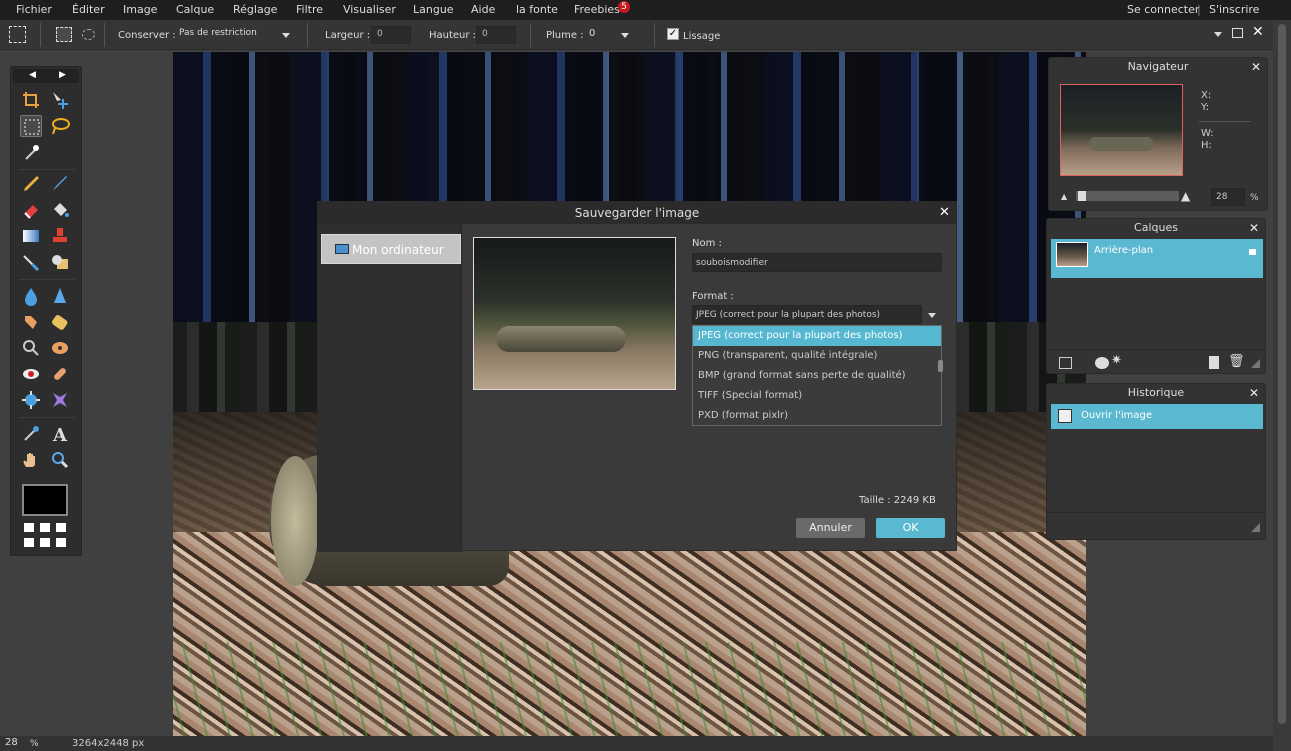  I want to click on hand-tool-icon, so click(31, 460).